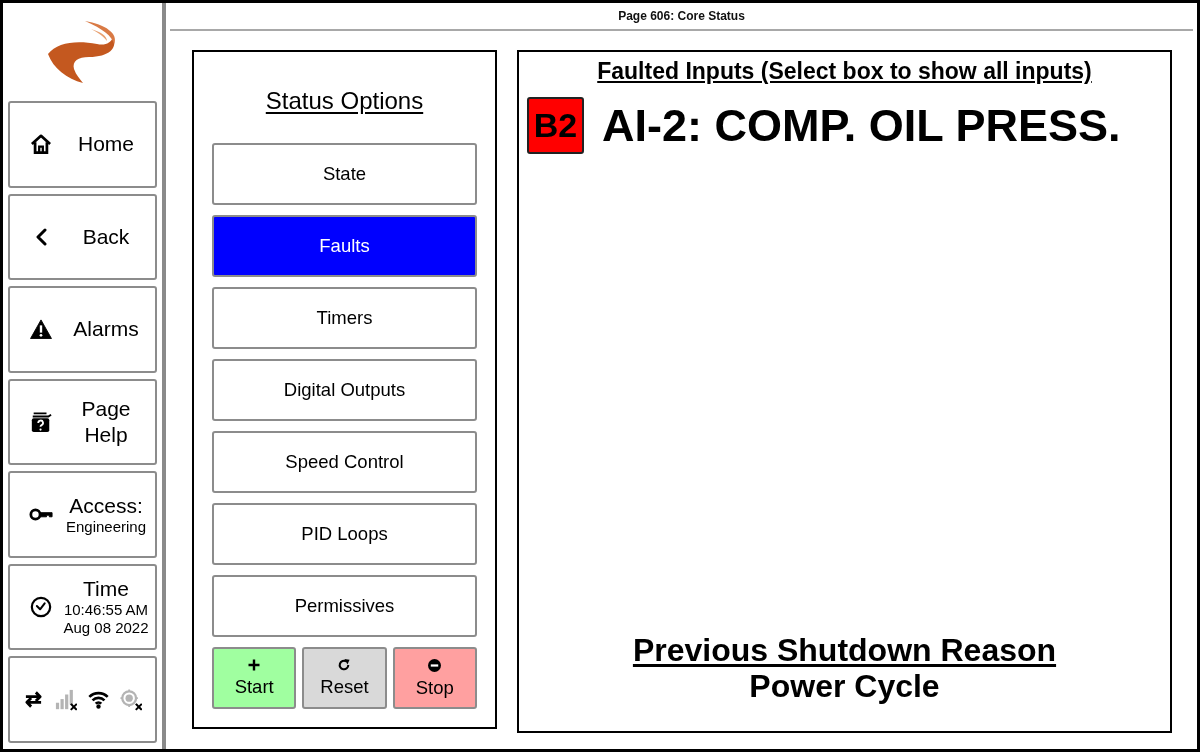  I want to click on faulted-inputs-heading: Faulted Inputs (Select box to show all inputs), so click(844, 71).